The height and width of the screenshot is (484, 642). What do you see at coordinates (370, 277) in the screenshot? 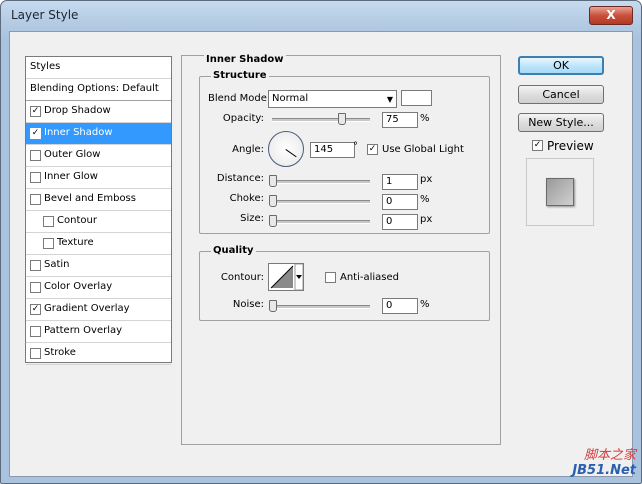
I see `anti-aliased-label: Anti-aliased` at bounding box center [370, 277].